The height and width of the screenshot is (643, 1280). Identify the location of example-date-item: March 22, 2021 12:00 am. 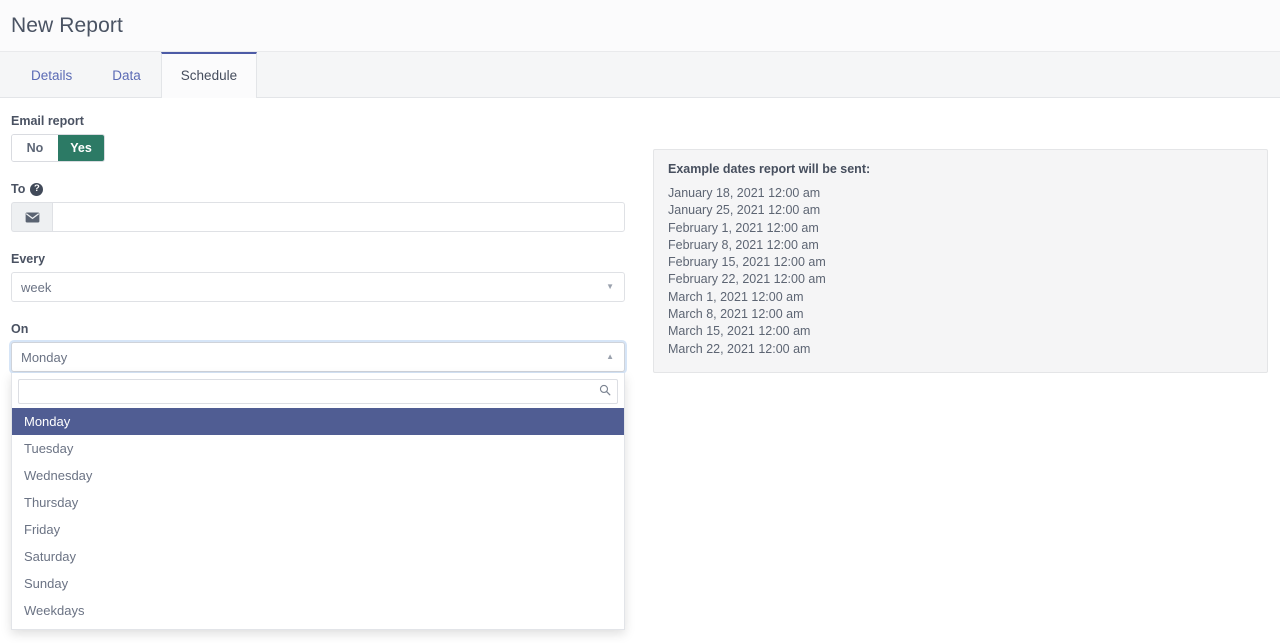
(739, 348).